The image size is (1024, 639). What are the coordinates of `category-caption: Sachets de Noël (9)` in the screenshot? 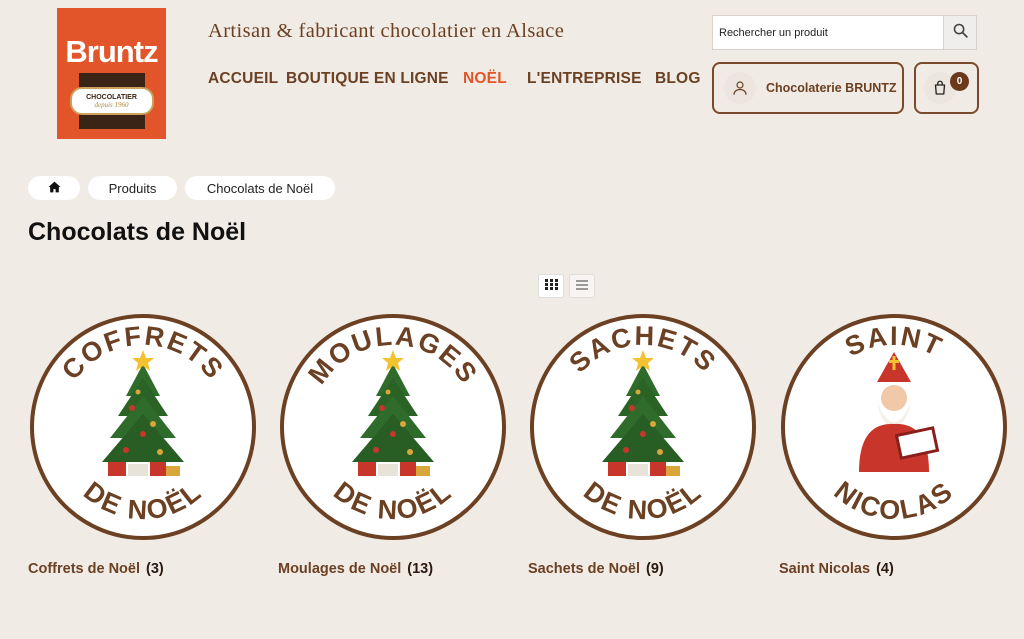 It's located at (596, 569).